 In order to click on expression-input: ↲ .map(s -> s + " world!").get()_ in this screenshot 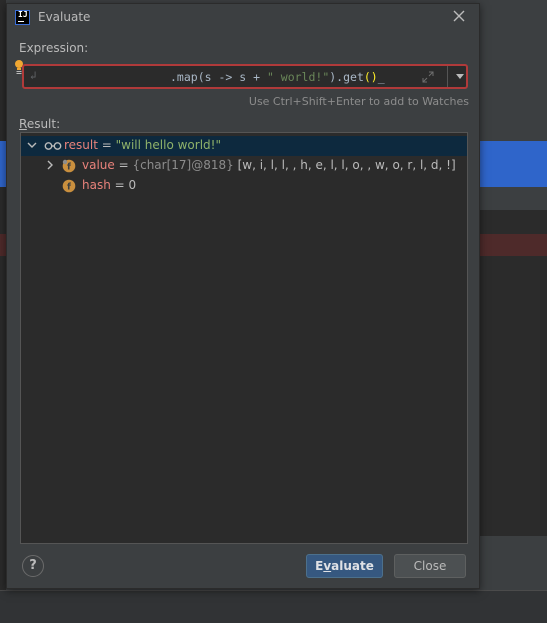, I will do `click(245, 76)`.